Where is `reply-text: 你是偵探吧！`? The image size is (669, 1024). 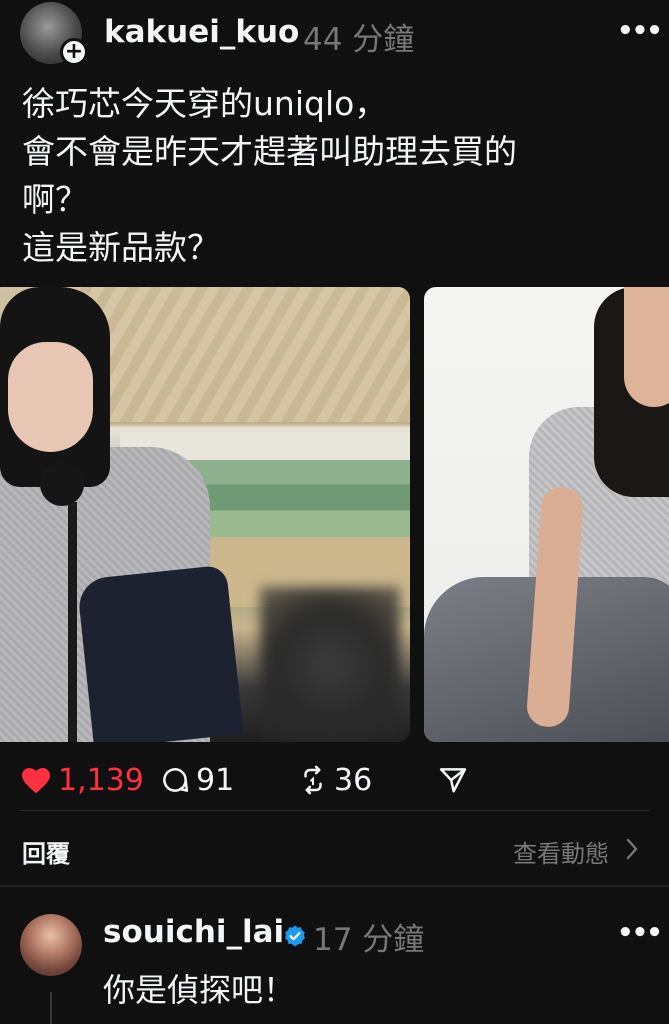
reply-text: 你是偵探吧！ is located at coordinates (199, 990).